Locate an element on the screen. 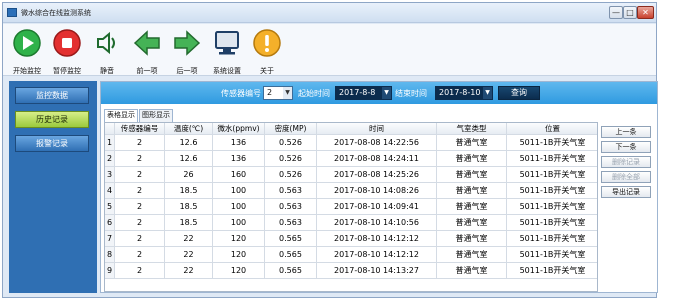 Image resolution: width=689 pixels, height=304 pixels. previous-record-button: 上一条 is located at coordinates (626, 132).